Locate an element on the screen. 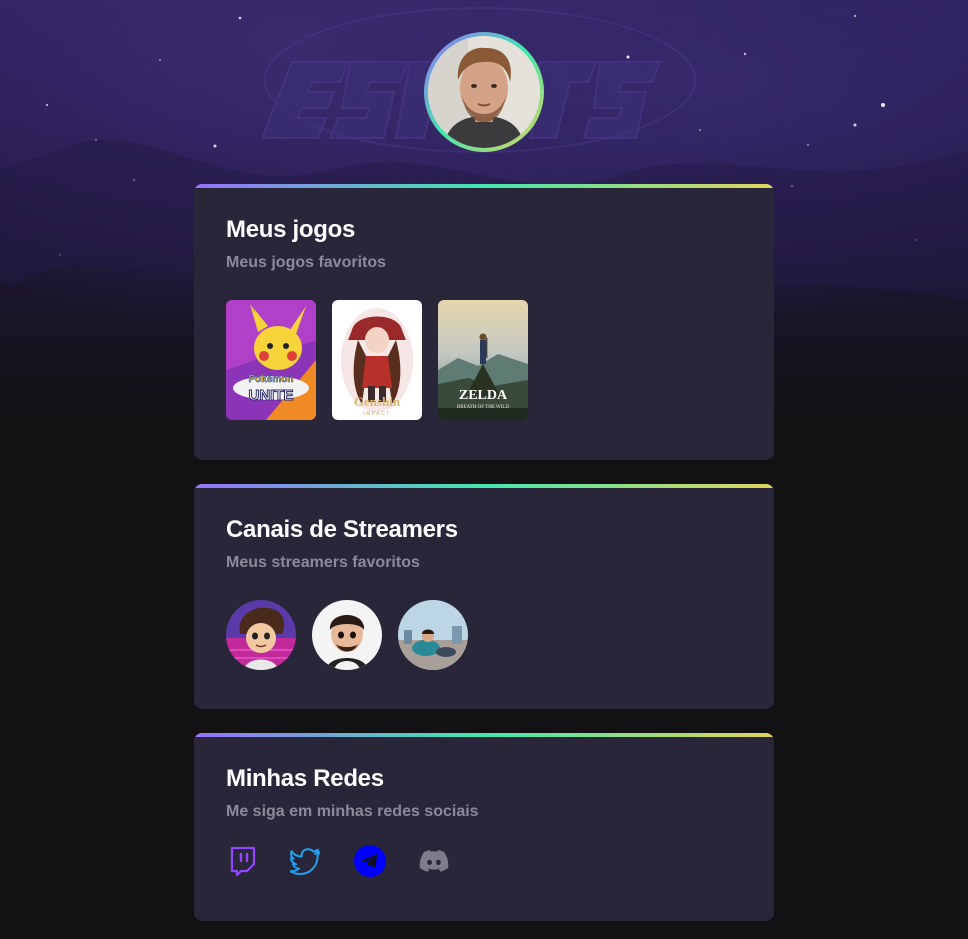 The width and height of the screenshot is (968, 939). twitter-link is located at coordinates (305, 861).